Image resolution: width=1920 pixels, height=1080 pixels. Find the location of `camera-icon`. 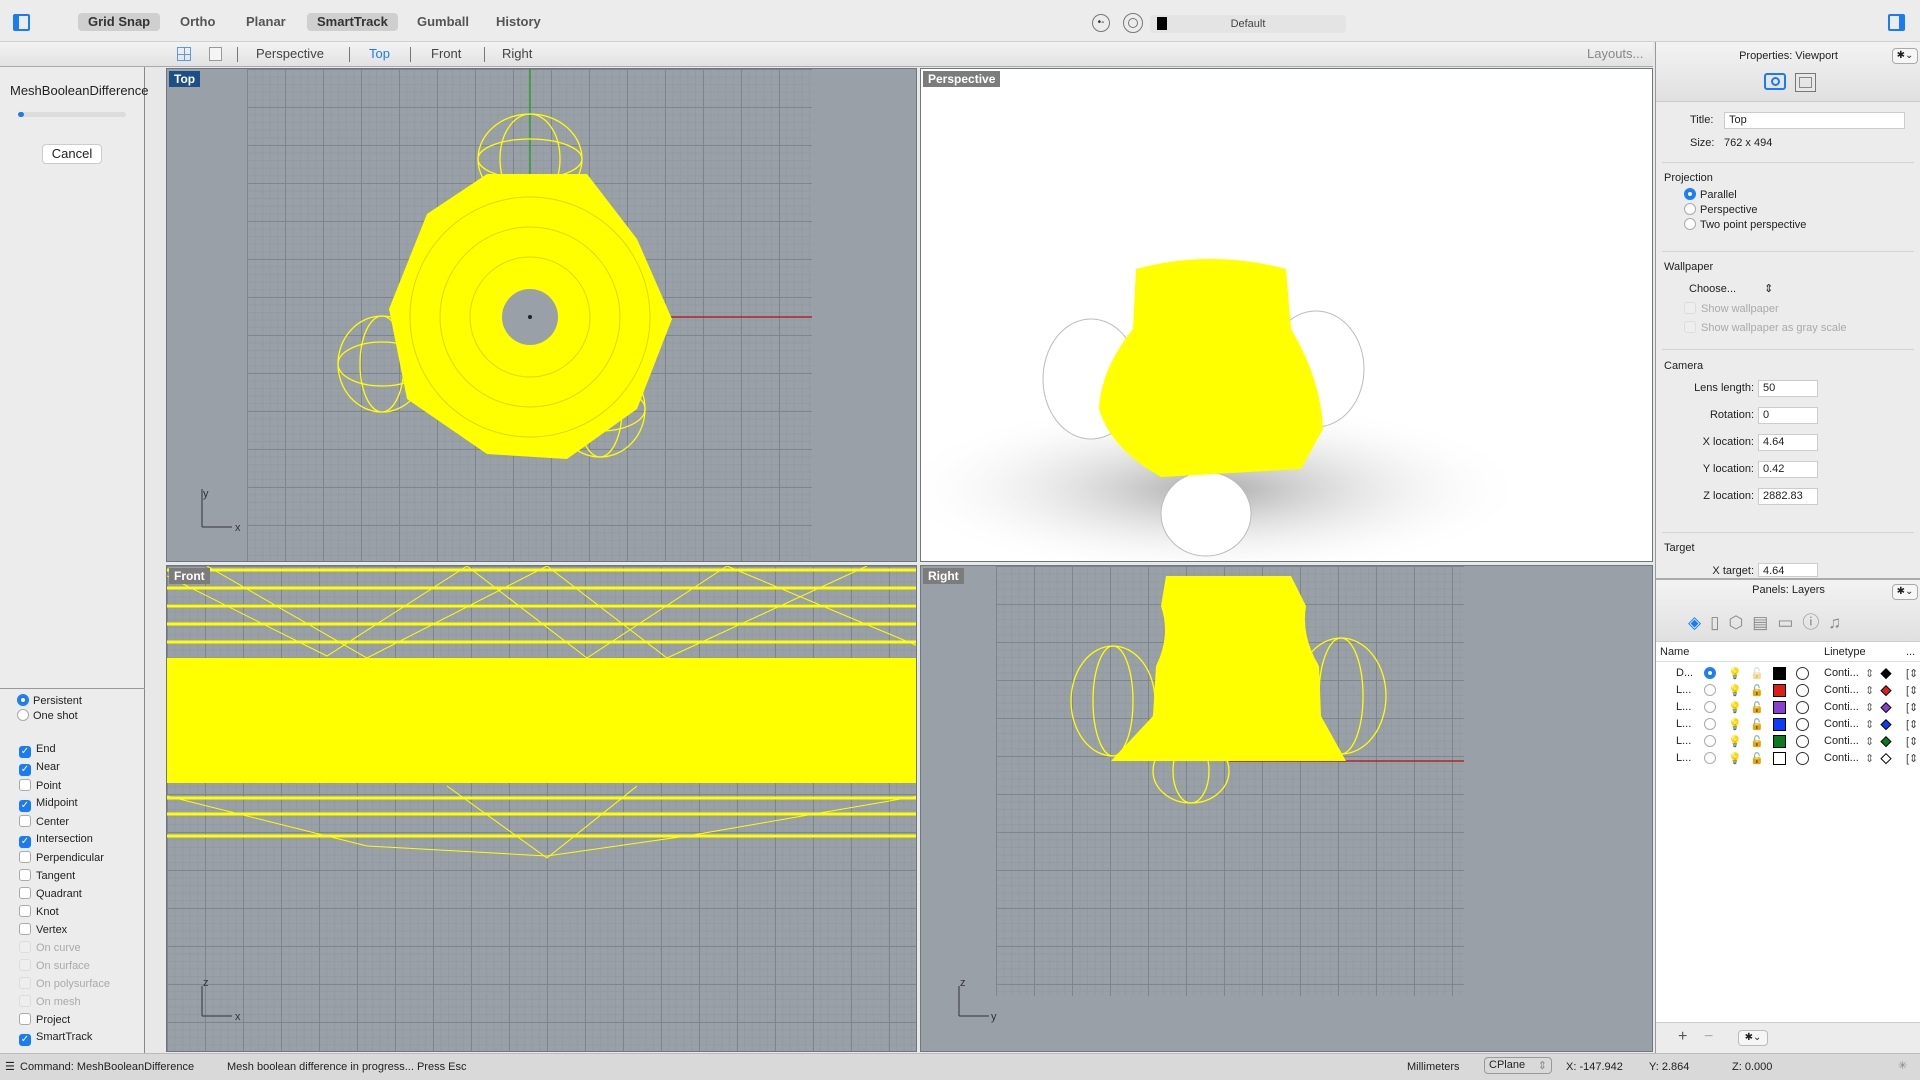

camera-icon is located at coordinates (1775, 81).